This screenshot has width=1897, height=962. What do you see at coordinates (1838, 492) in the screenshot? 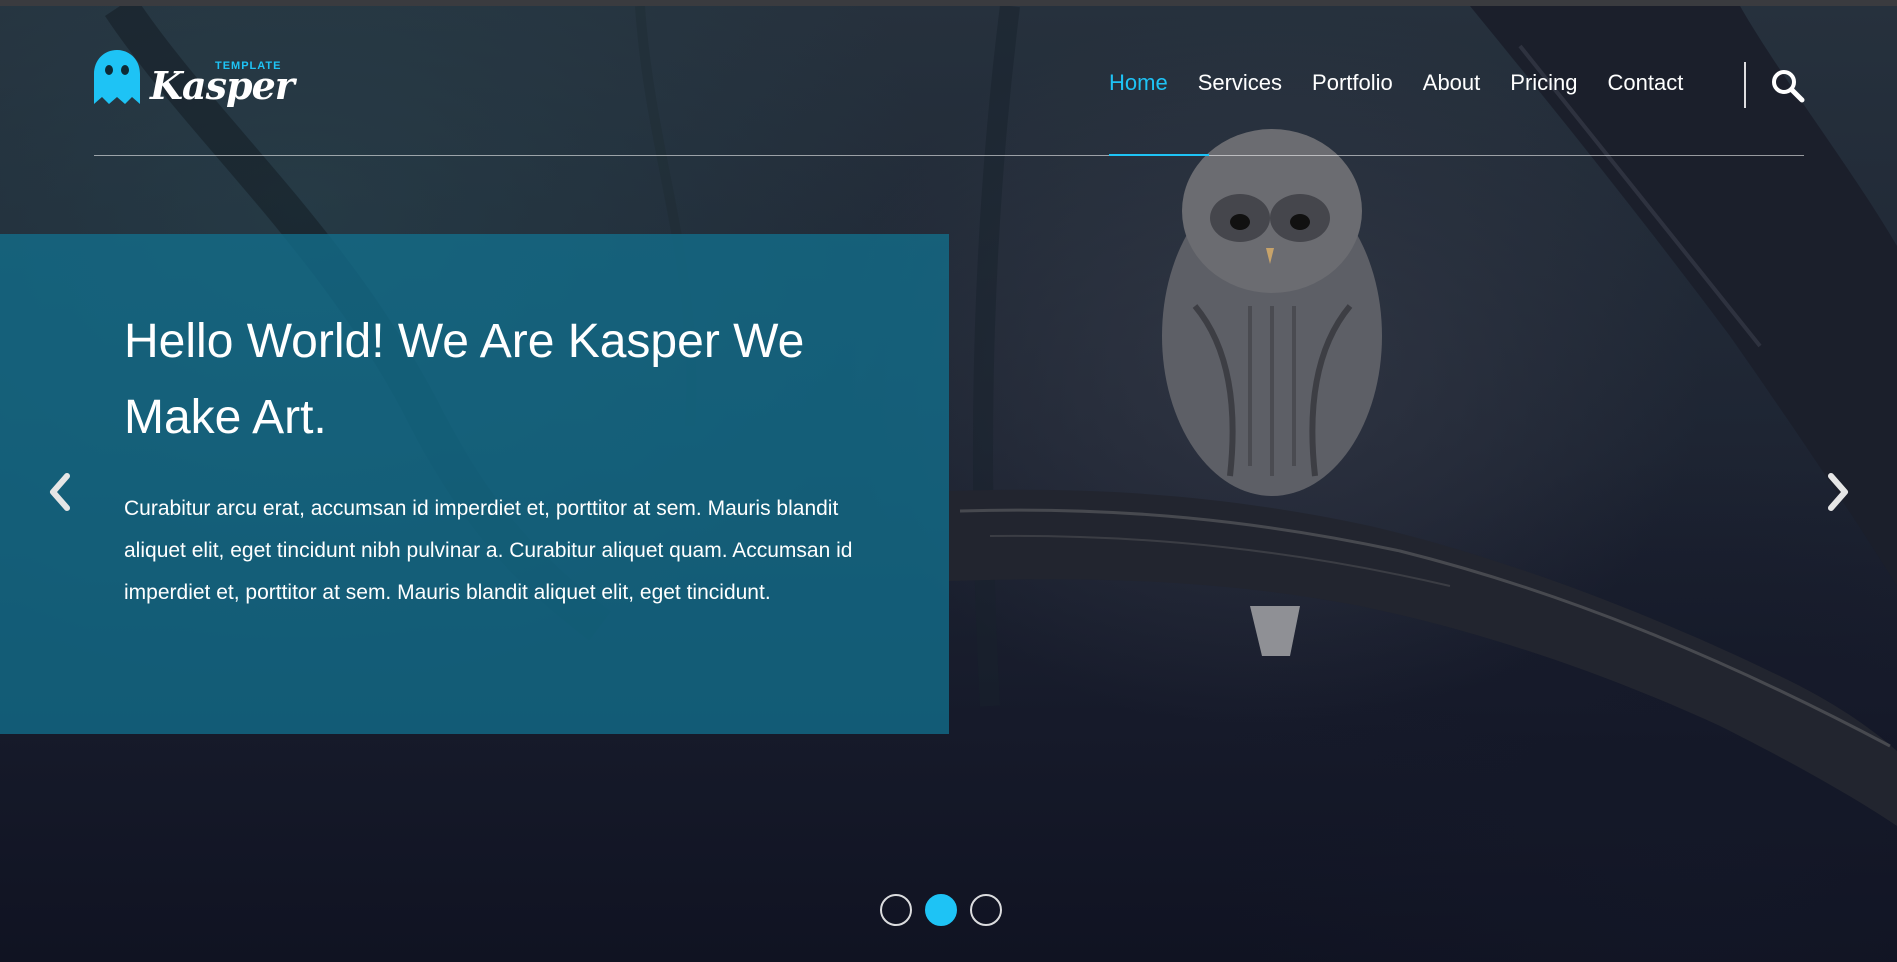
I see `chevron-right-icon` at bounding box center [1838, 492].